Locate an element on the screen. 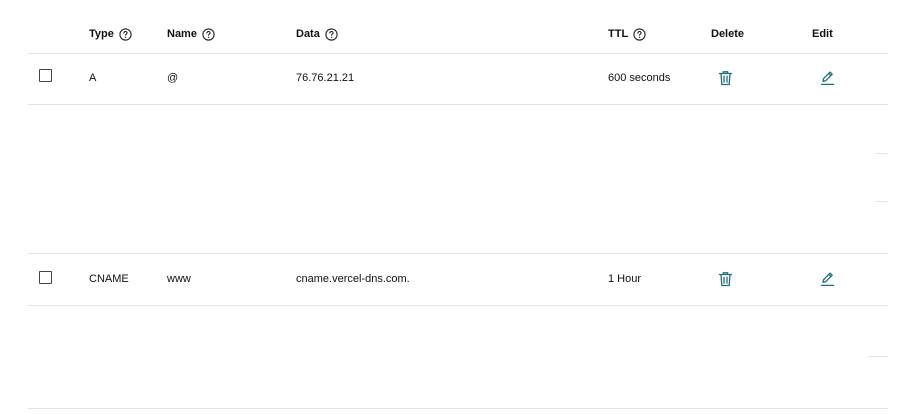  column-header-ttl-label: TTL is located at coordinates (618, 34).